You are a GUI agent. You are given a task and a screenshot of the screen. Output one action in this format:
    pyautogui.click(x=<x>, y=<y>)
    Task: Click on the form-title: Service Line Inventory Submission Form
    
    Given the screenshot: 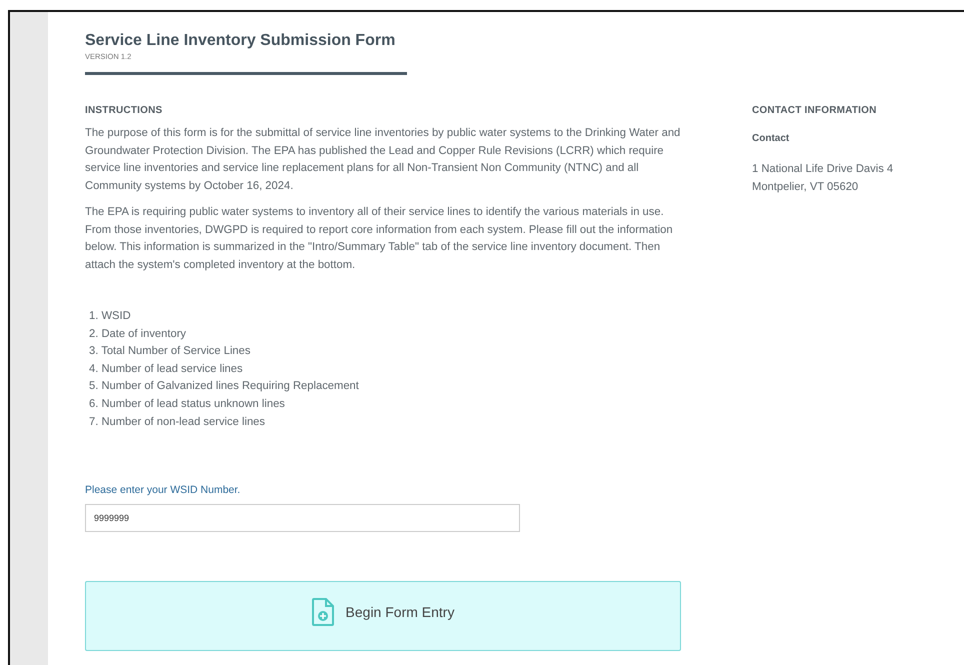 What is the action you would take?
    pyautogui.click(x=240, y=41)
    